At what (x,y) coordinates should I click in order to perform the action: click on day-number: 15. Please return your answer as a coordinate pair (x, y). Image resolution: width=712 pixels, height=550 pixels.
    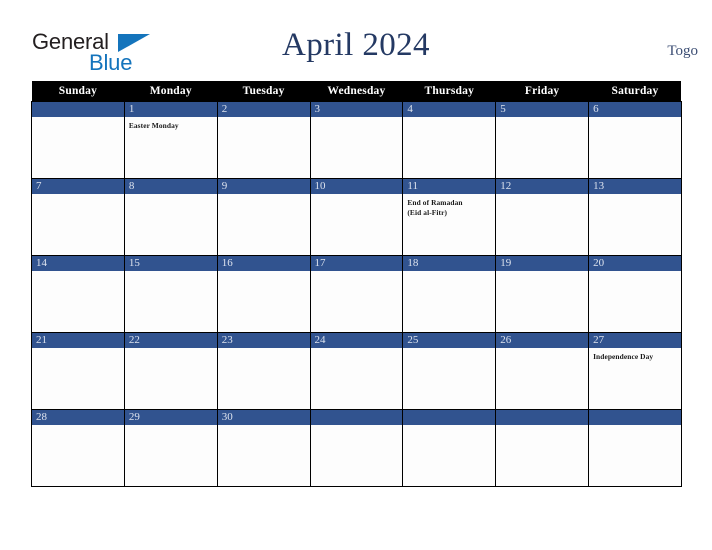
    Looking at the image, I should click on (170, 263).